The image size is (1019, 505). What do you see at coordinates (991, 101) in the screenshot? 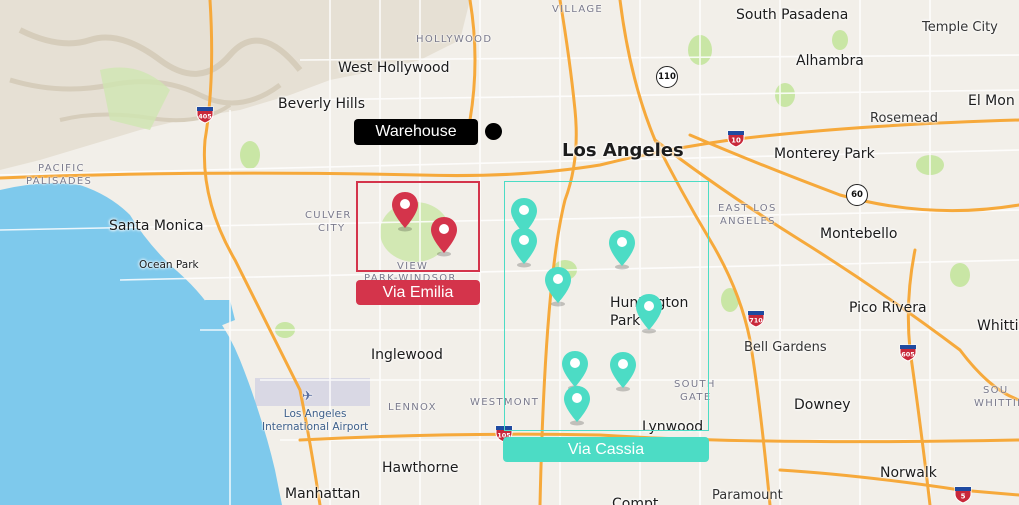
I see `city-label: El Mon` at bounding box center [991, 101].